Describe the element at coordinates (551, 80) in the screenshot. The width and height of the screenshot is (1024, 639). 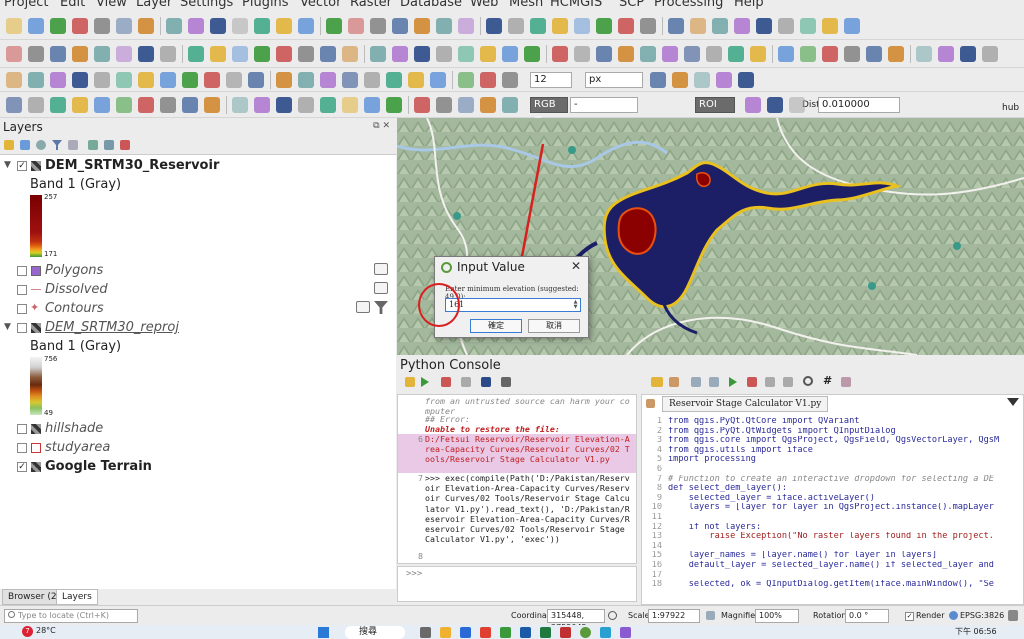
I see `snap-tolerance-input: 12` at that location.